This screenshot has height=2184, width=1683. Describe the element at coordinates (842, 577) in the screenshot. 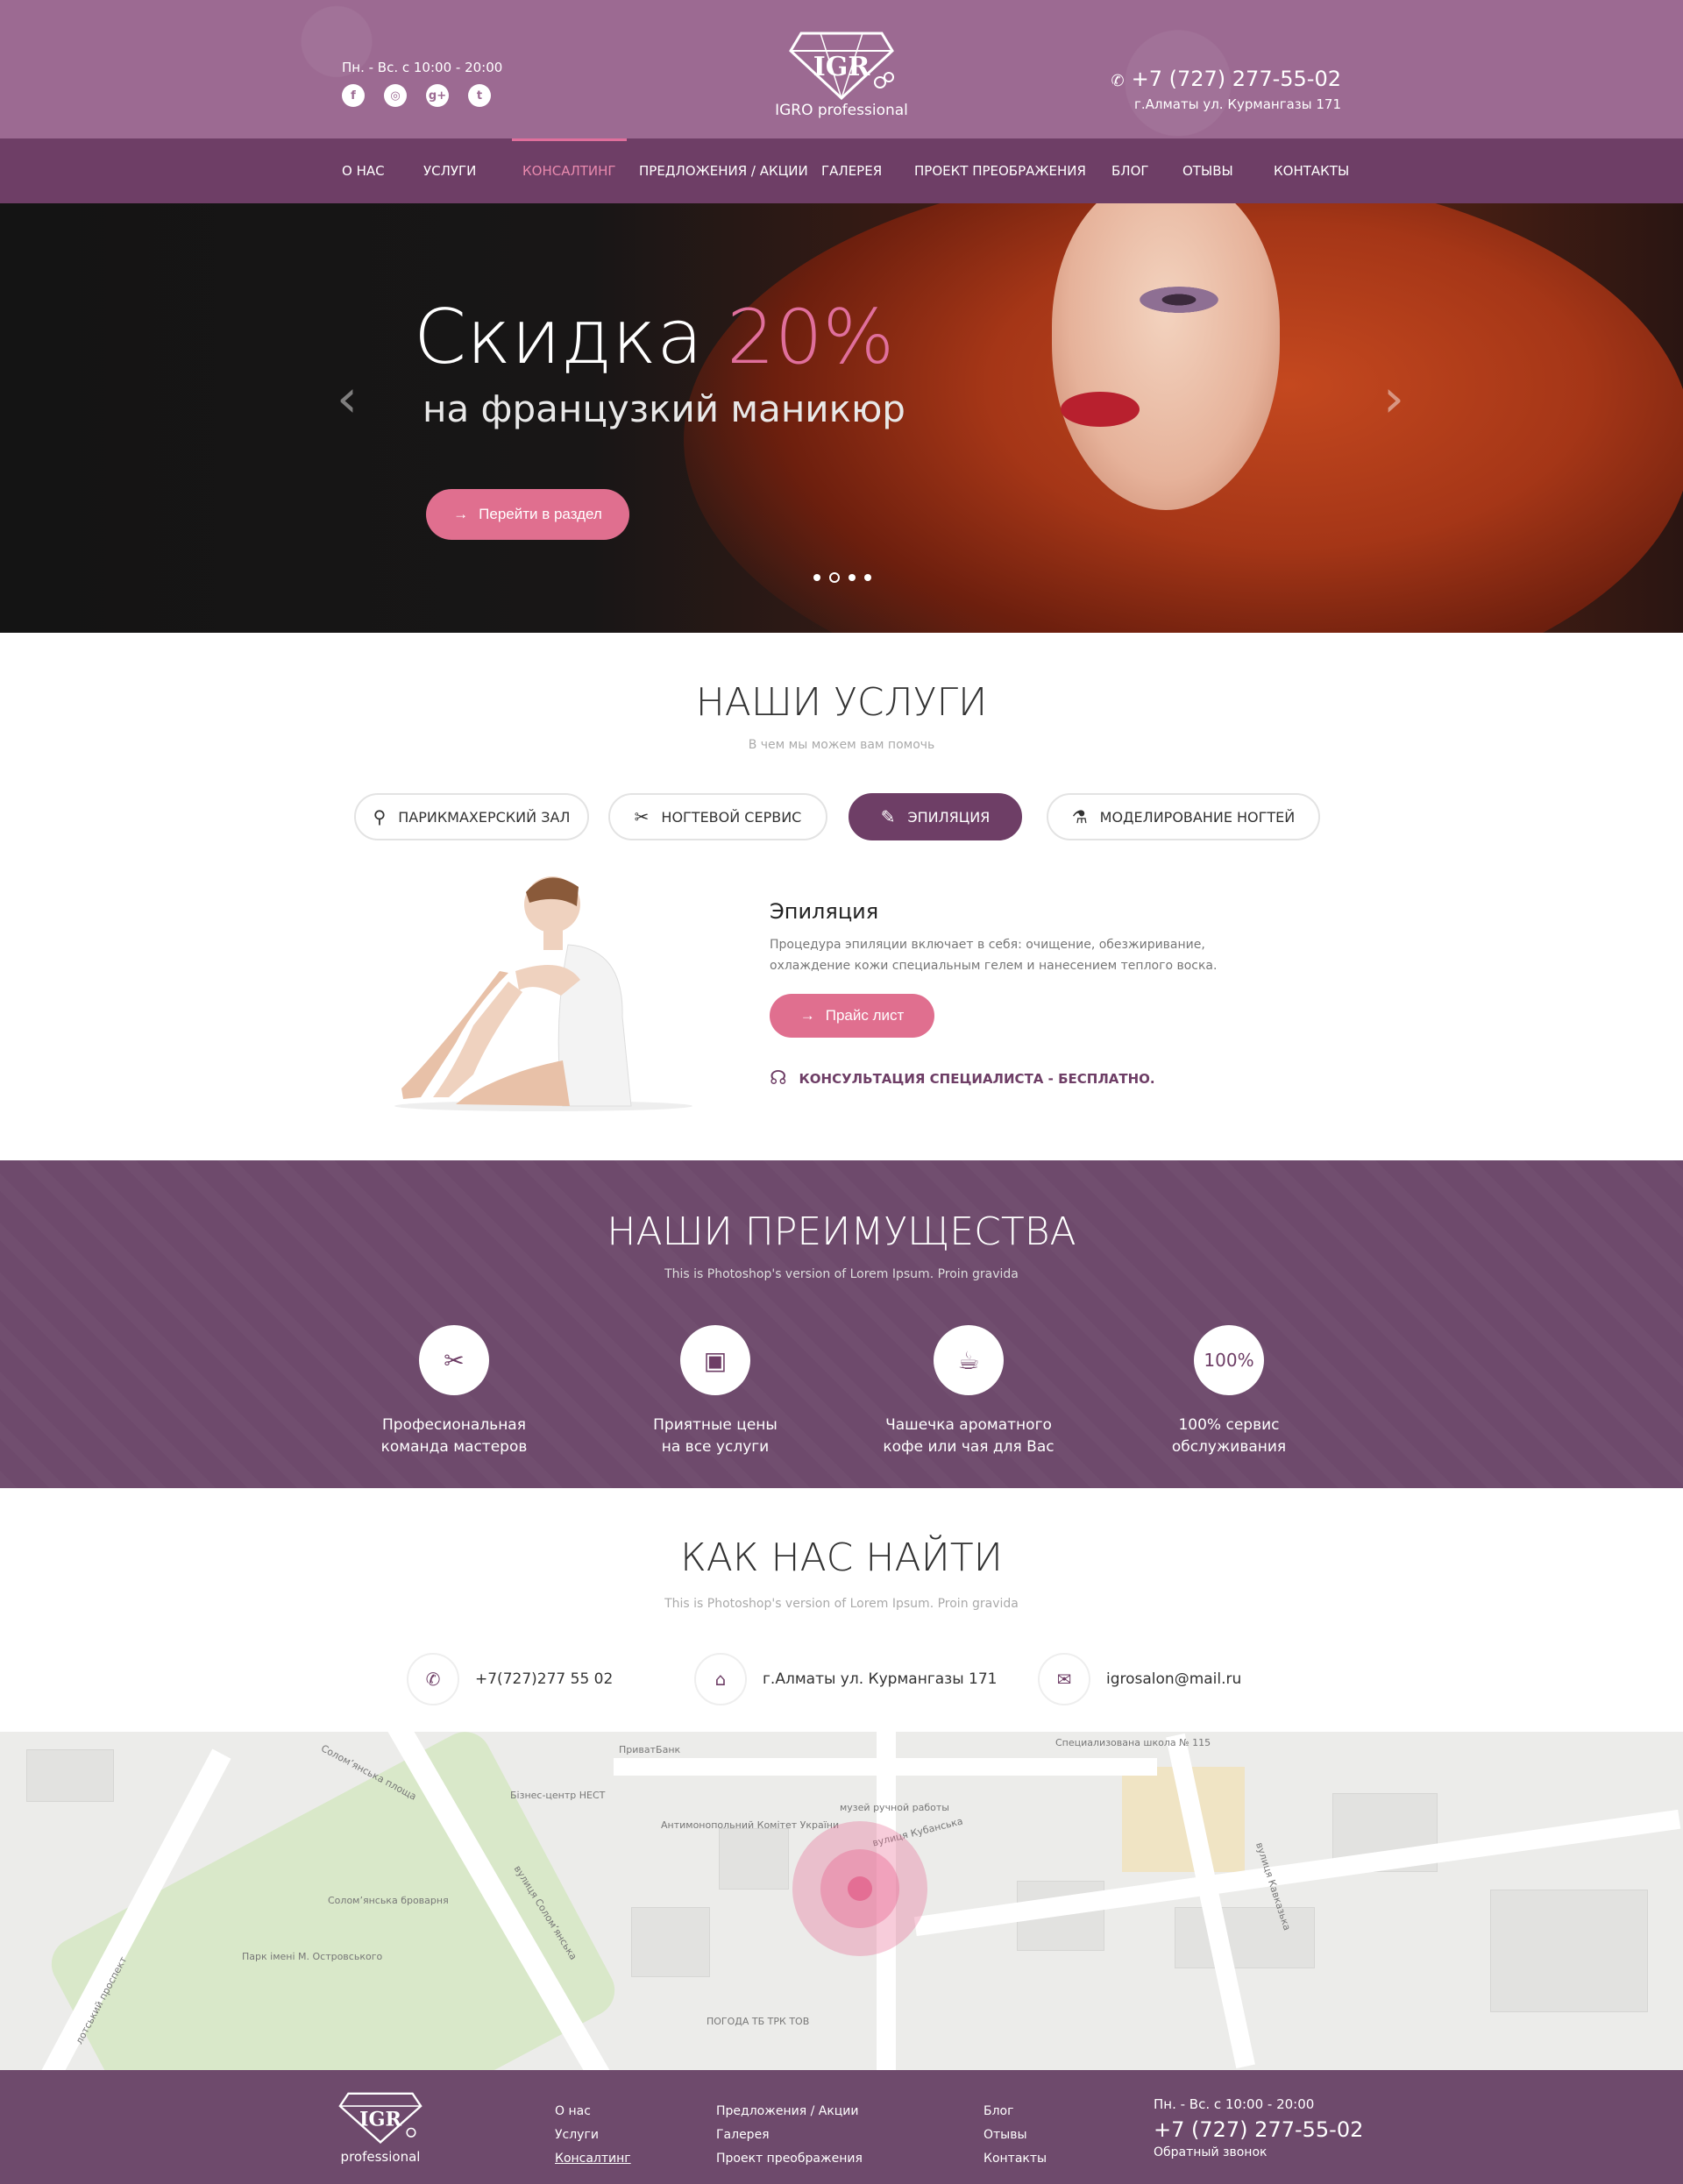

I see `slider-dots` at that location.